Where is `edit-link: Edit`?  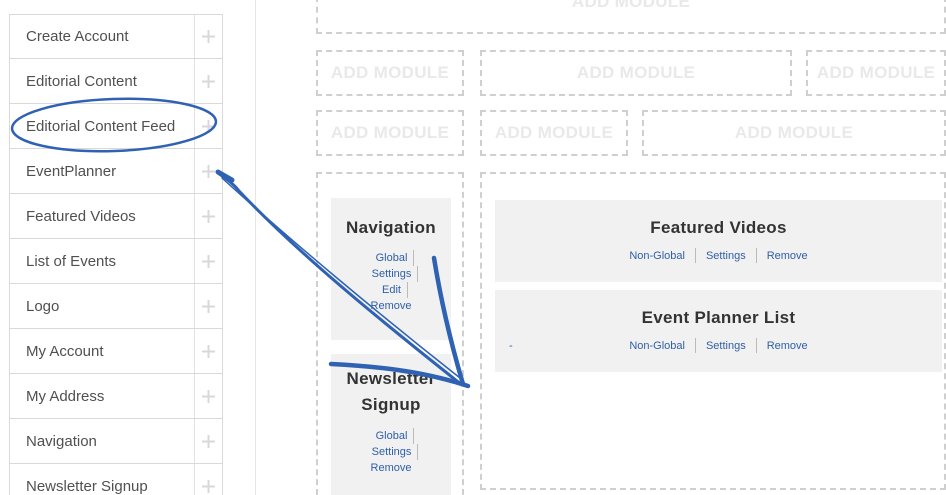
edit-link: Edit is located at coordinates (395, 290).